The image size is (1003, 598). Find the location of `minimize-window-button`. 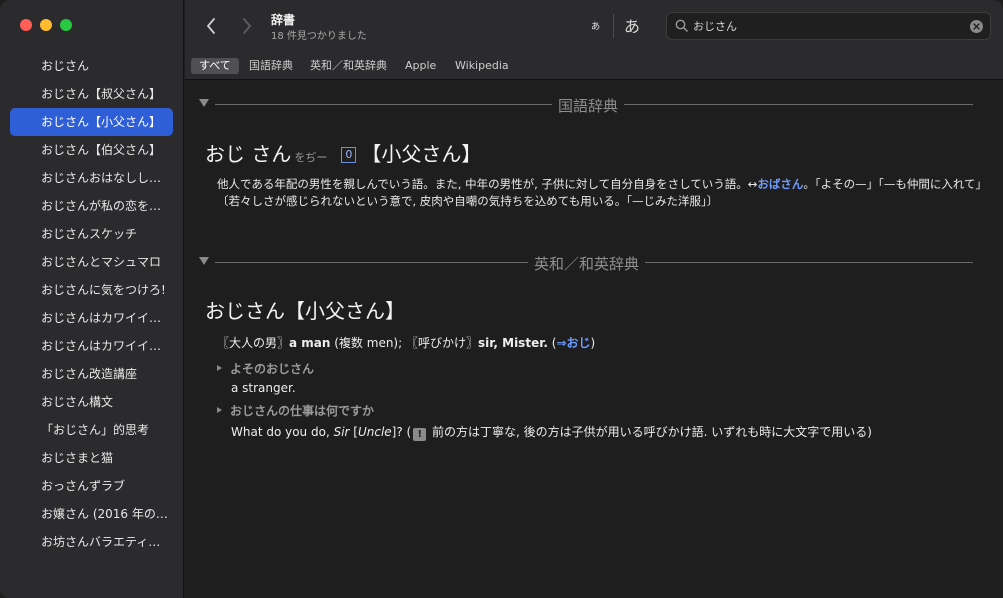

minimize-window-button is located at coordinates (46, 25).